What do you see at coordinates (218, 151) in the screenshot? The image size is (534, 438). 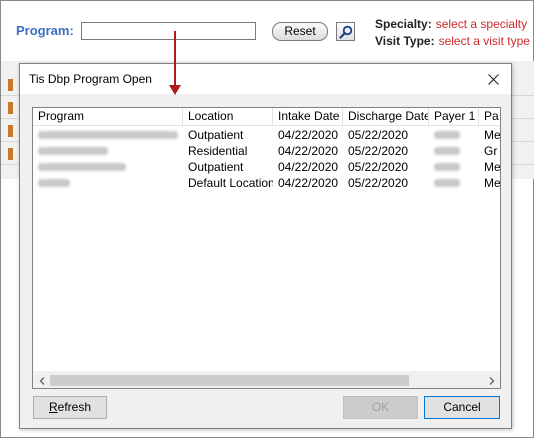 I see `location-cell: Residential` at bounding box center [218, 151].